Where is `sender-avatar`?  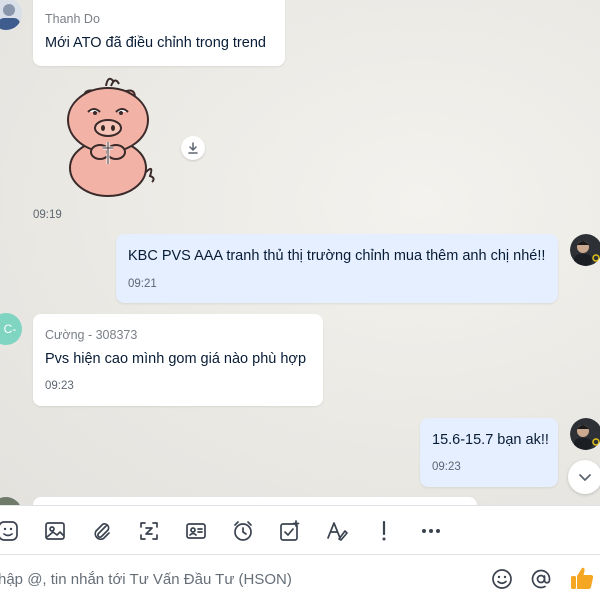
sender-avatar is located at coordinates (11, 501).